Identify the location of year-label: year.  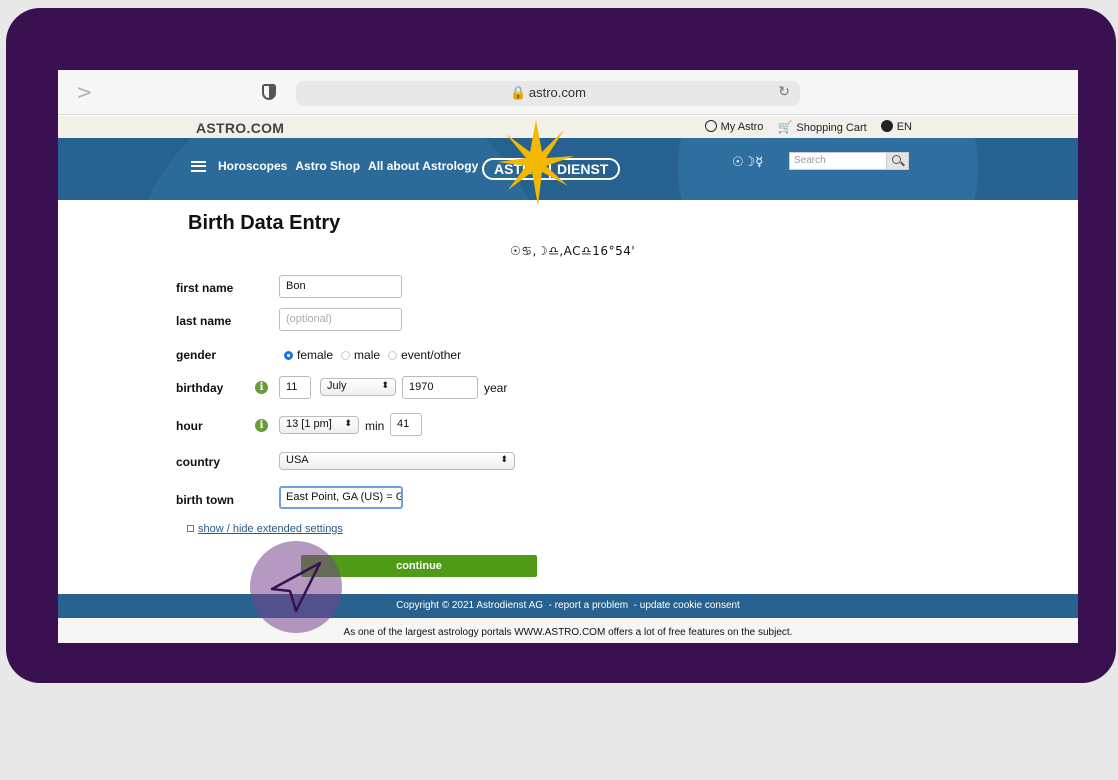
(496, 388).